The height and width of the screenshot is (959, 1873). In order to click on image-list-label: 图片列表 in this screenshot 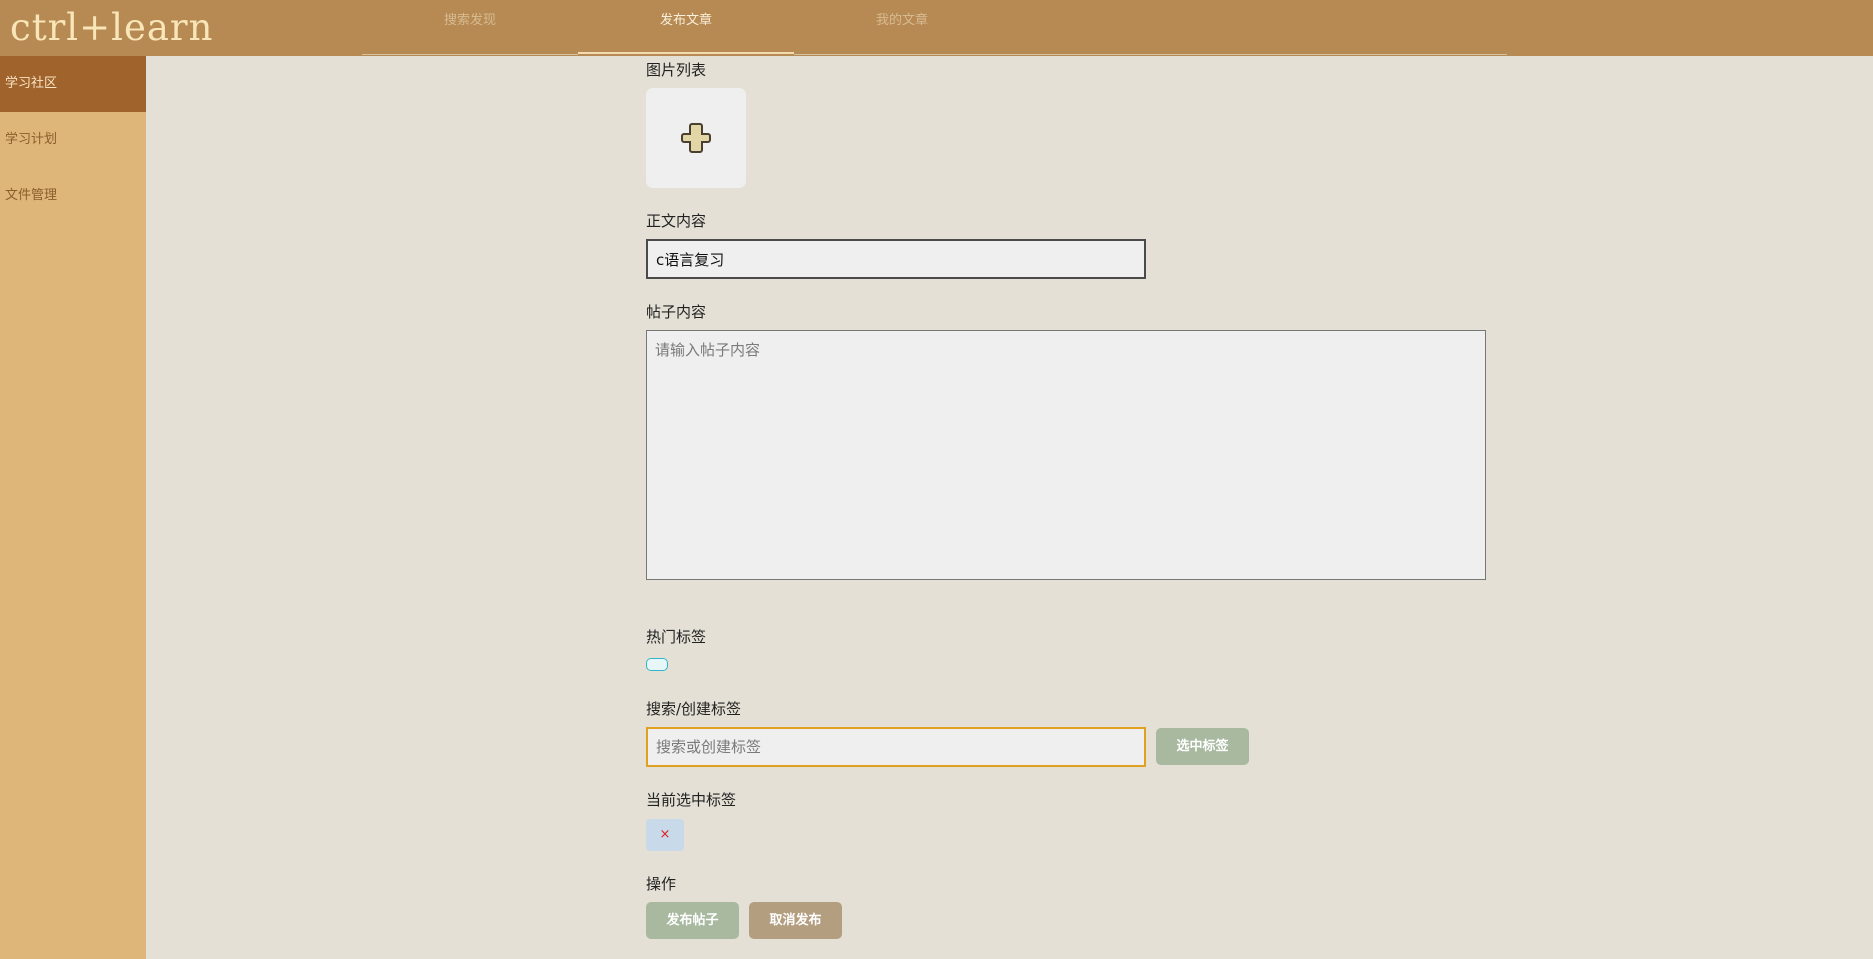, I will do `click(676, 70)`.